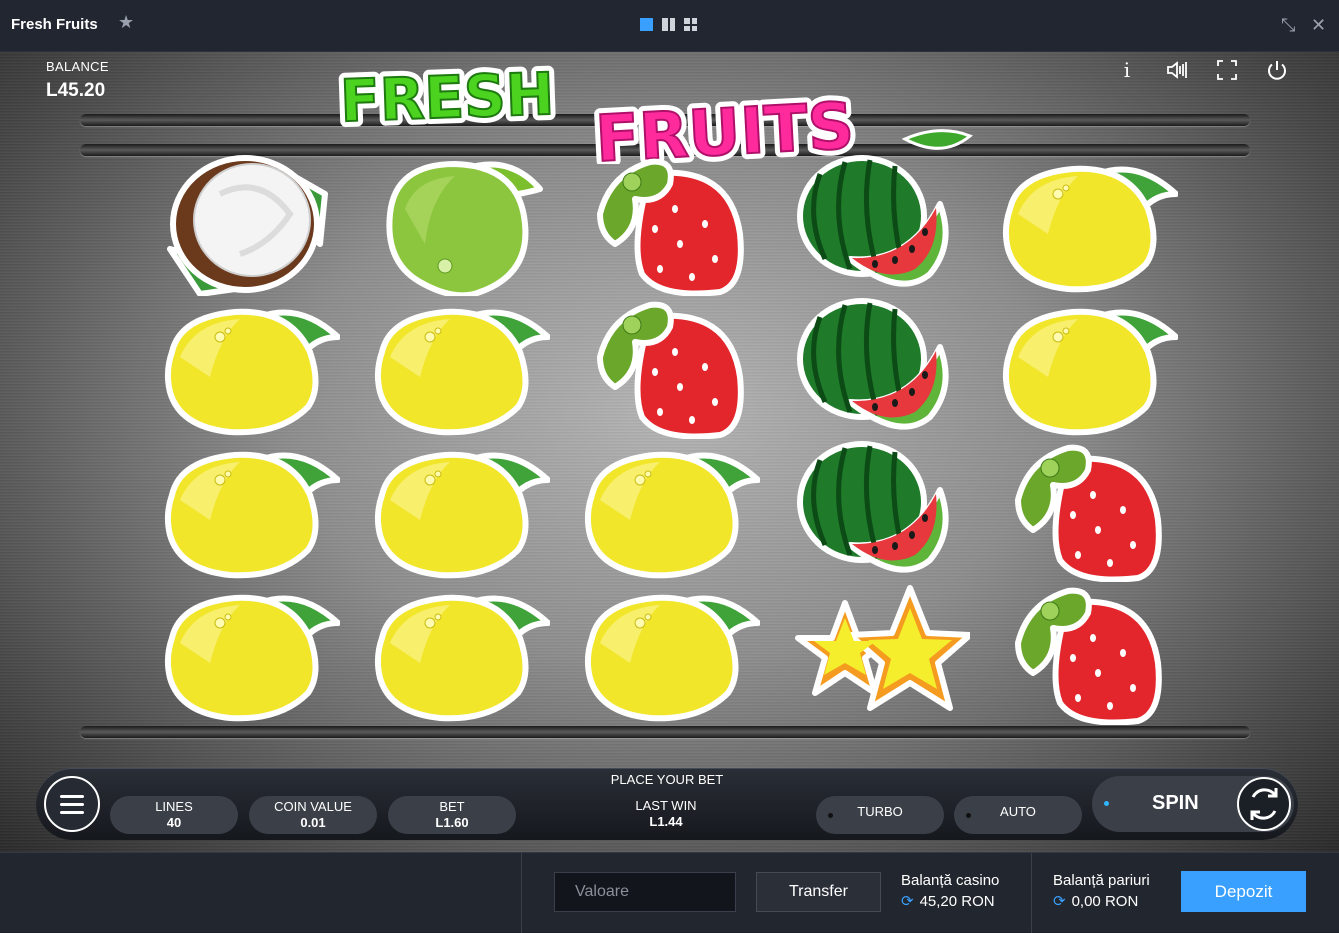  What do you see at coordinates (77, 66) in the screenshot?
I see `balance-label: BALANCE` at bounding box center [77, 66].